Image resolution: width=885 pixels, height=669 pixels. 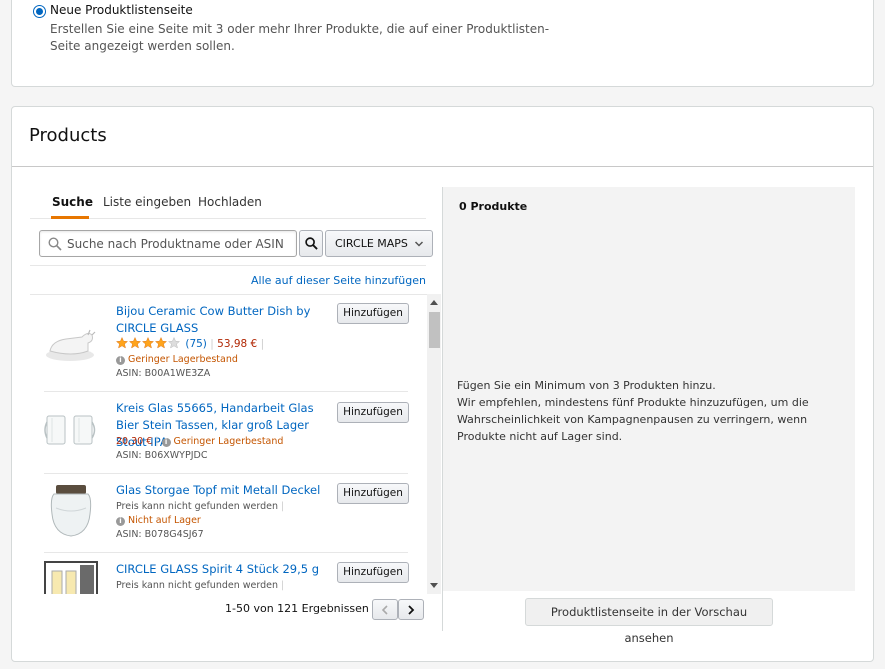 I want to click on rating-count: (75), so click(x=196, y=344).